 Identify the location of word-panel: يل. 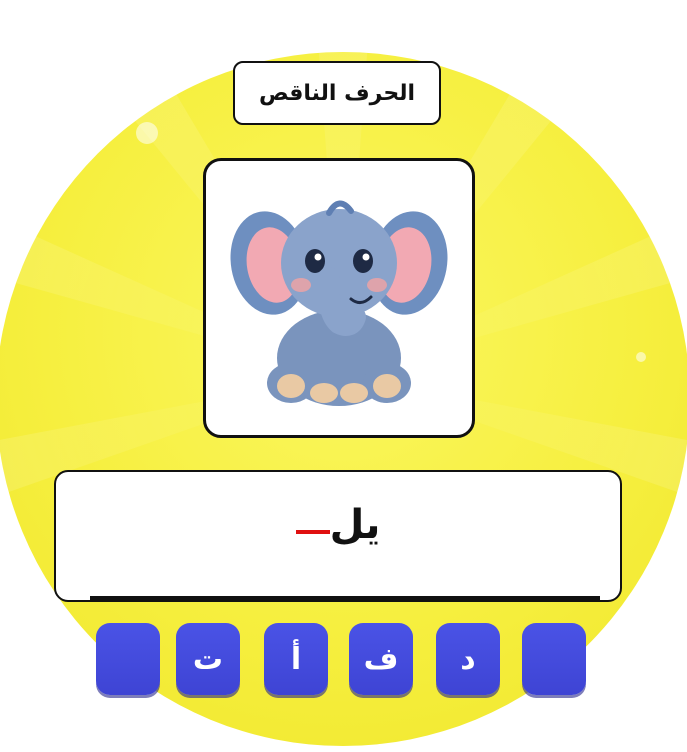
(338, 536).